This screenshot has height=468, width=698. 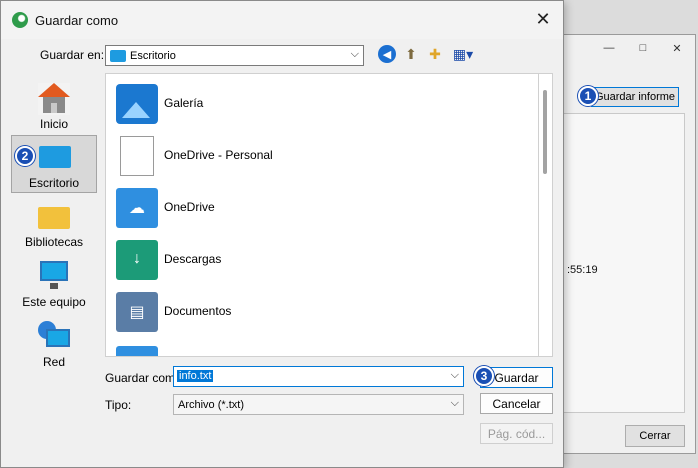 What do you see at coordinates (153, 55) in the screenshot?
I see `save-in-value: Escritorio` at bounding box center [153, 55].